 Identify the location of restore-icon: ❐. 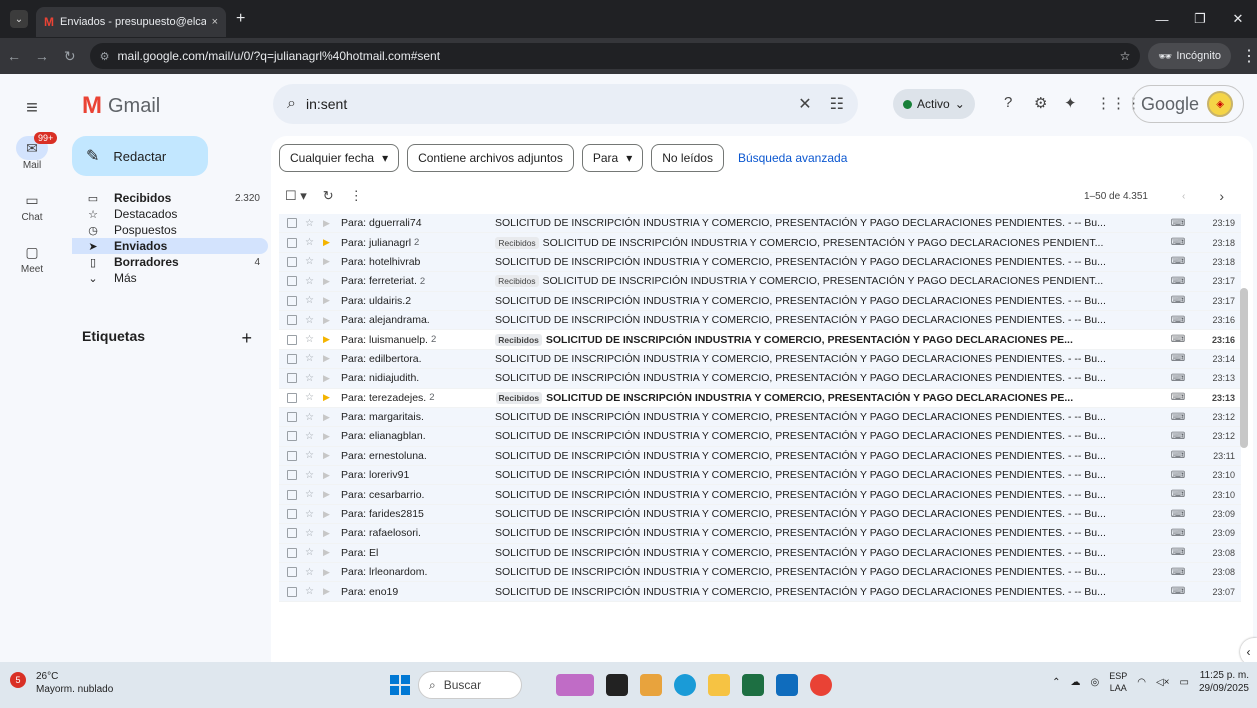
(1200, 19).